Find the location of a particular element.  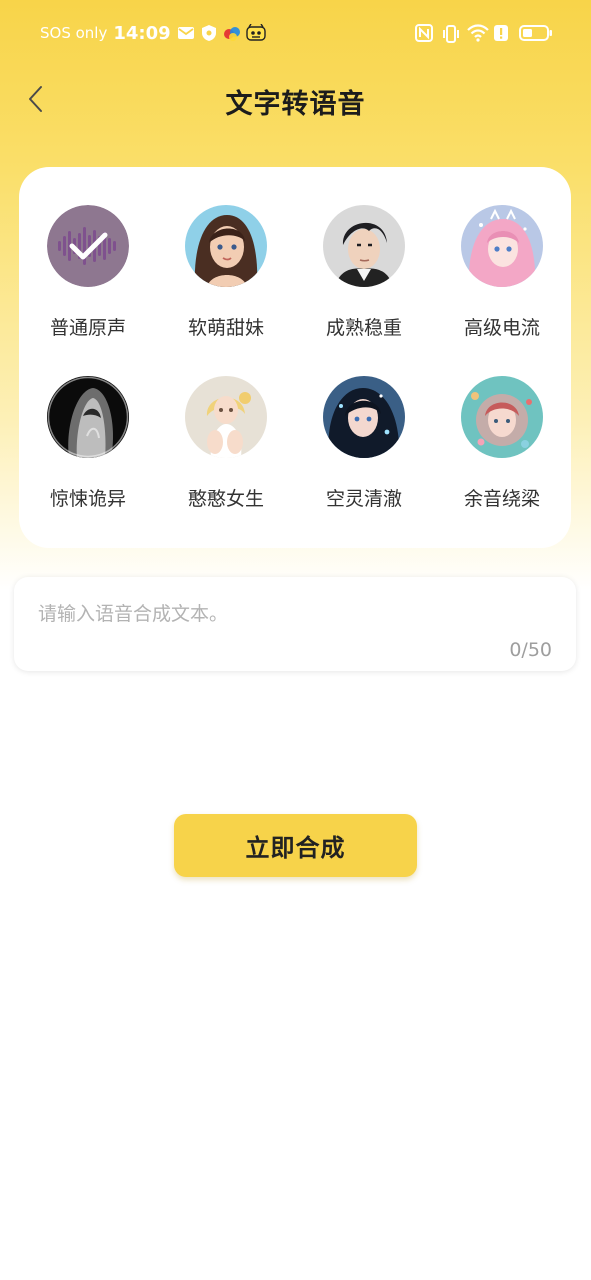

game-mascot-icon is located at coordinates (255, 32).